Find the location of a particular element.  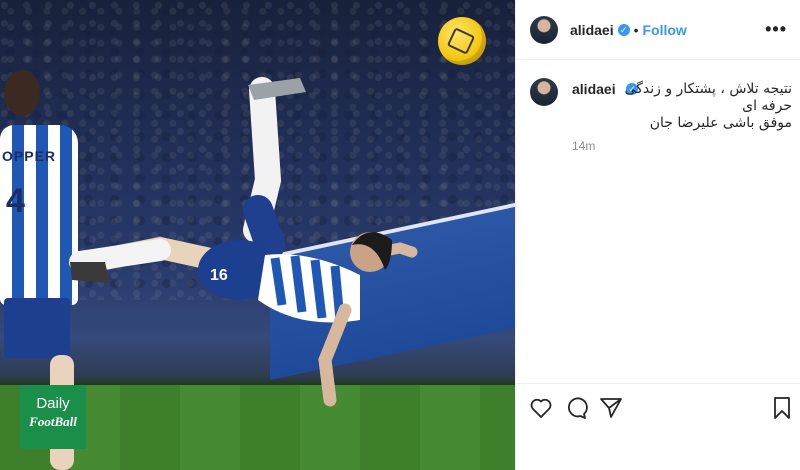

comment-icon is located at coordinates (576, 408).